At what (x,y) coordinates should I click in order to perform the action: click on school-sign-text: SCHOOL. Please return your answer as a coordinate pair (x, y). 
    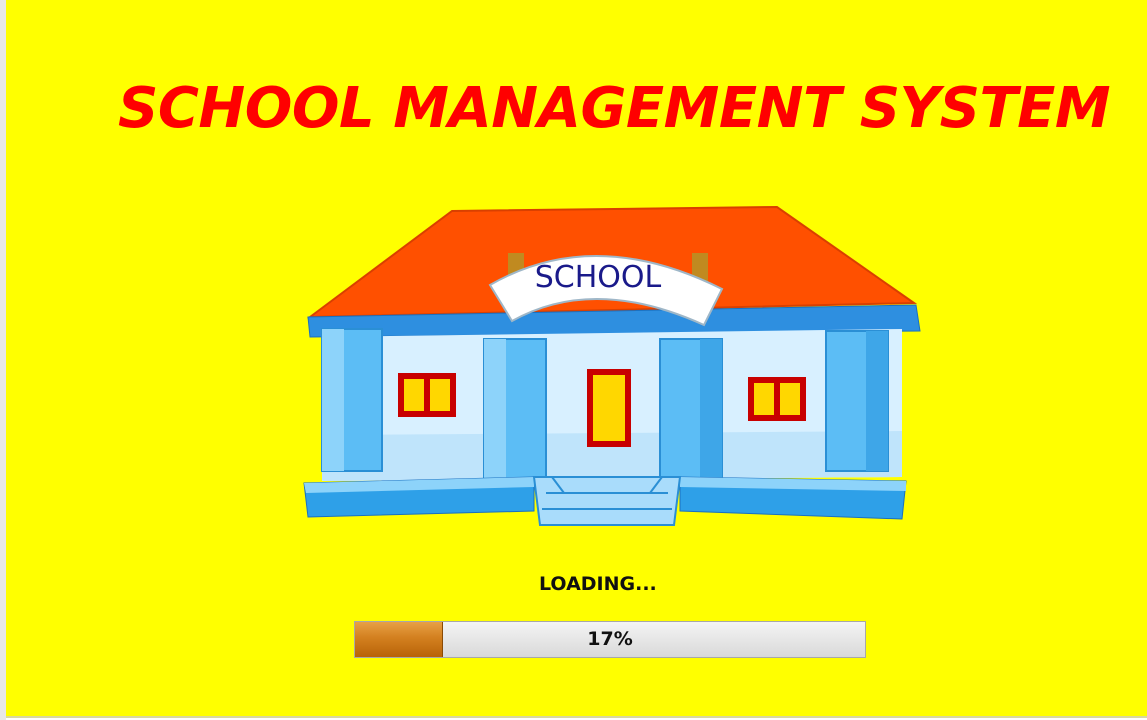
    Looking at the image, I should click on (598, 277).